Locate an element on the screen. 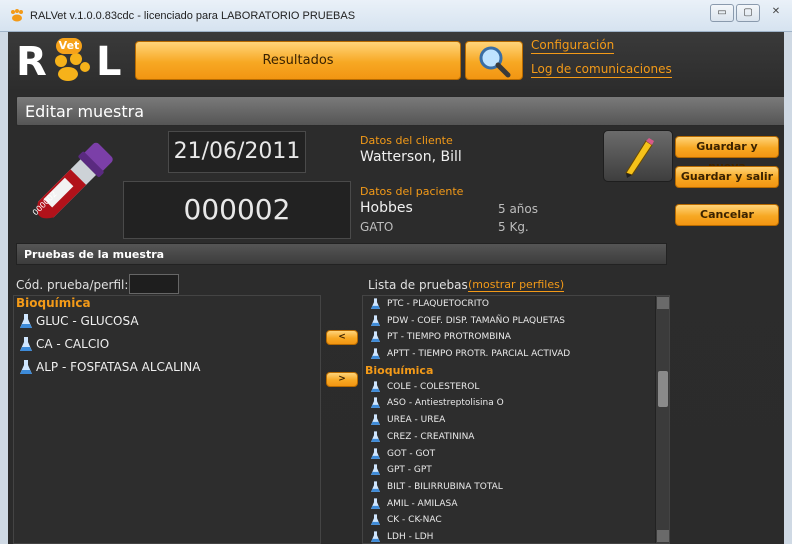 This screenshot has width=792, height=544. test-list-label: Lista de pruebas is located at coordinates (418, 285).